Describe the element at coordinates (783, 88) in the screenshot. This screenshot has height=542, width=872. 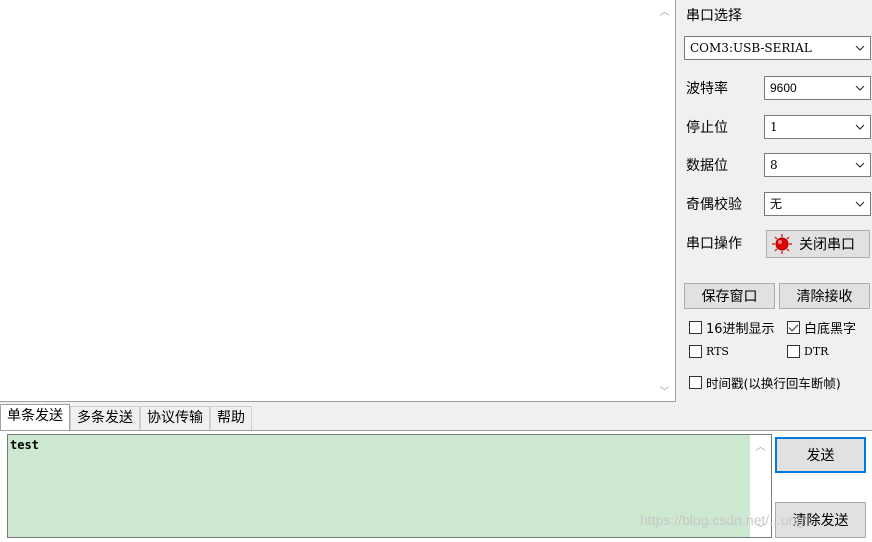
I see `baud-value: 9600` at that location.